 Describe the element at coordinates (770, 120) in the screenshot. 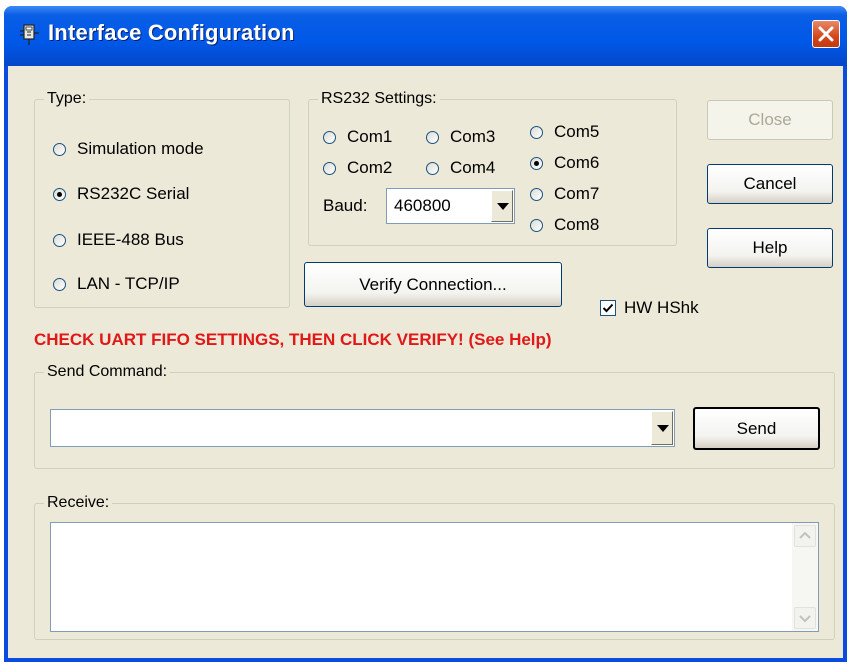

I see `close-button: Close` at that location.